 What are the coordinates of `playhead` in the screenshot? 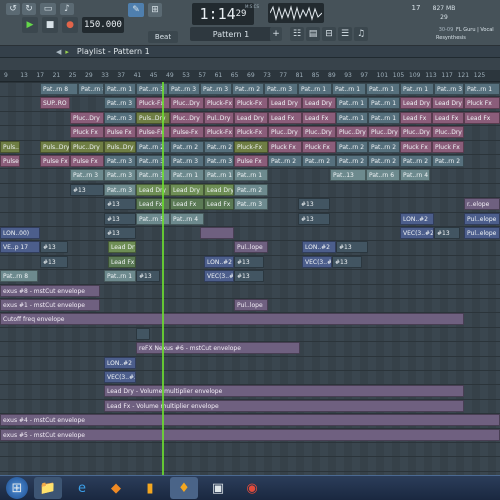 It's located at (163, 278).